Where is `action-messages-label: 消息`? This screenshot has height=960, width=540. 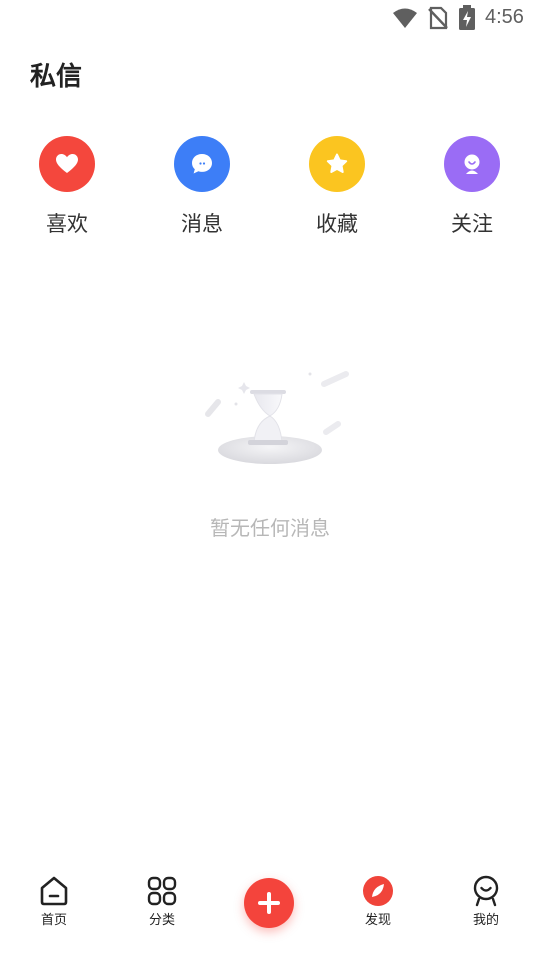
action-messages-label: 消息 is located at coordinates (202, 224).